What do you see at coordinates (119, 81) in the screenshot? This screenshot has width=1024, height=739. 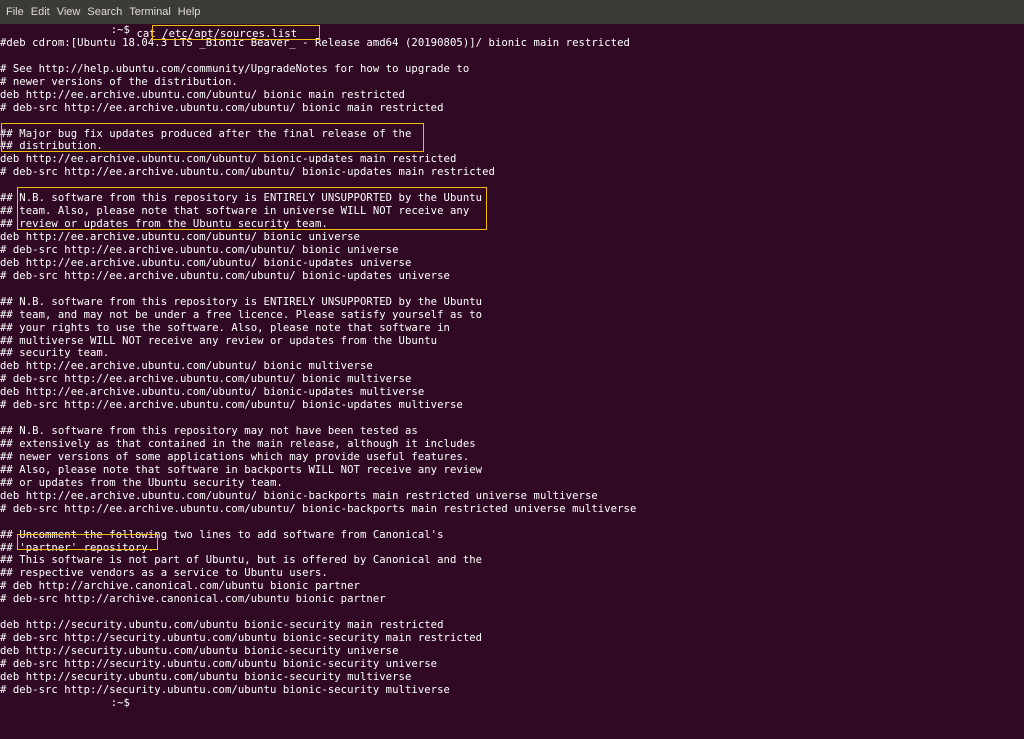 I see `output-line: # newer versions of the distribution.` at bounding box center [119, 81].